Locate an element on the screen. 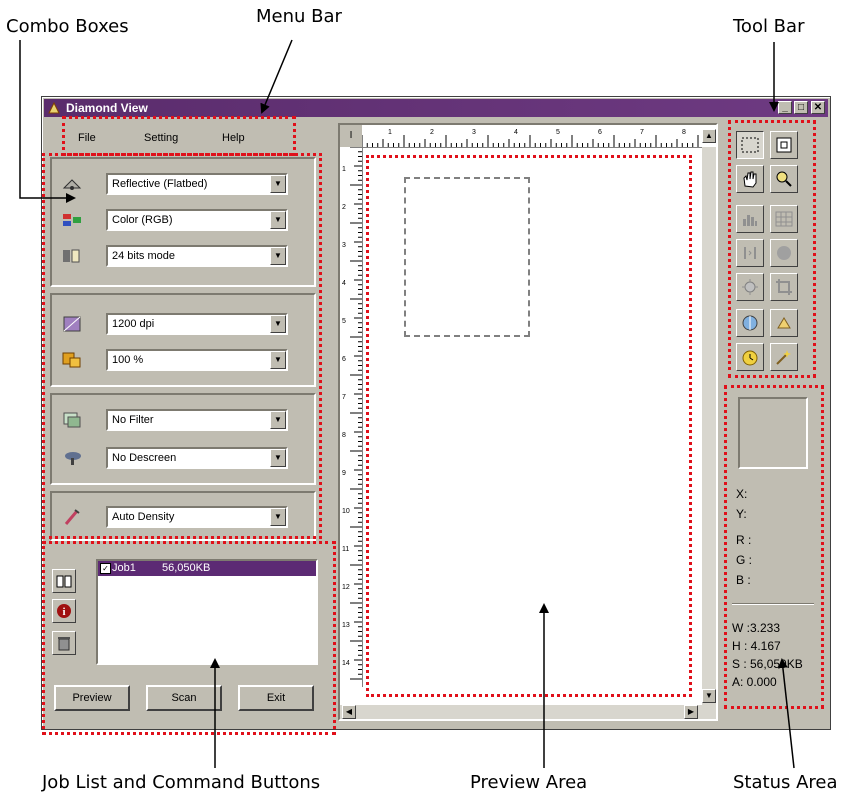 The image size is (862, 797). callout-menu-bar: Menu Bar is located at coordinates (299, 16).